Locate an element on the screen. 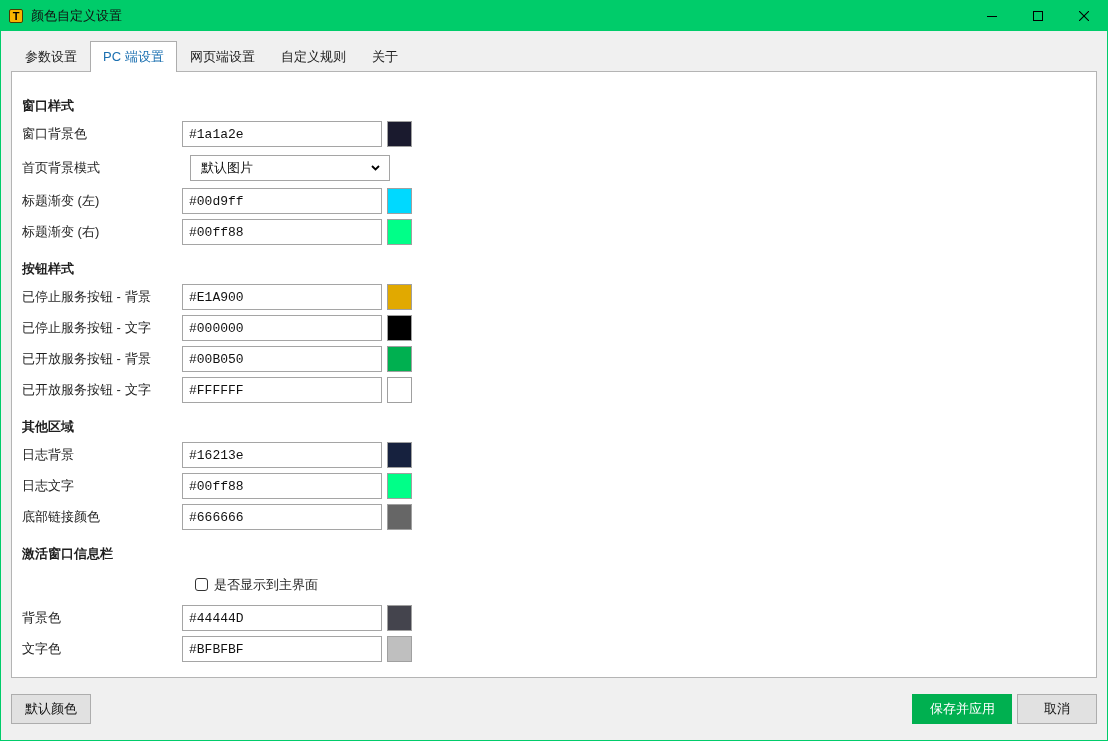  hex-input: #000000 is located at coordinates (282, 328).